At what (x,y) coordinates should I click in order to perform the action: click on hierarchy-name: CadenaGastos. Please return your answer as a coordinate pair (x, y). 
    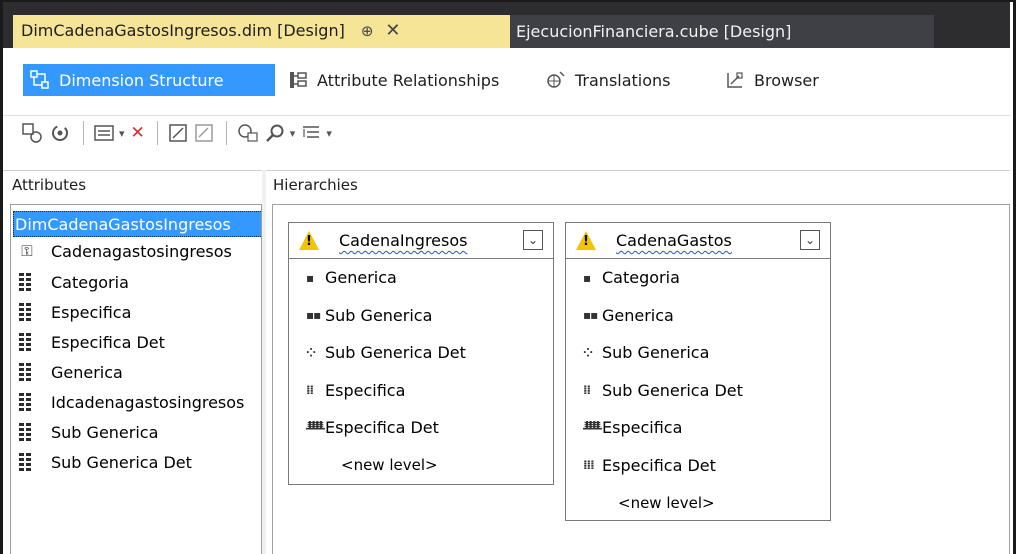
    Looking at the image, I should click on (674, 240).